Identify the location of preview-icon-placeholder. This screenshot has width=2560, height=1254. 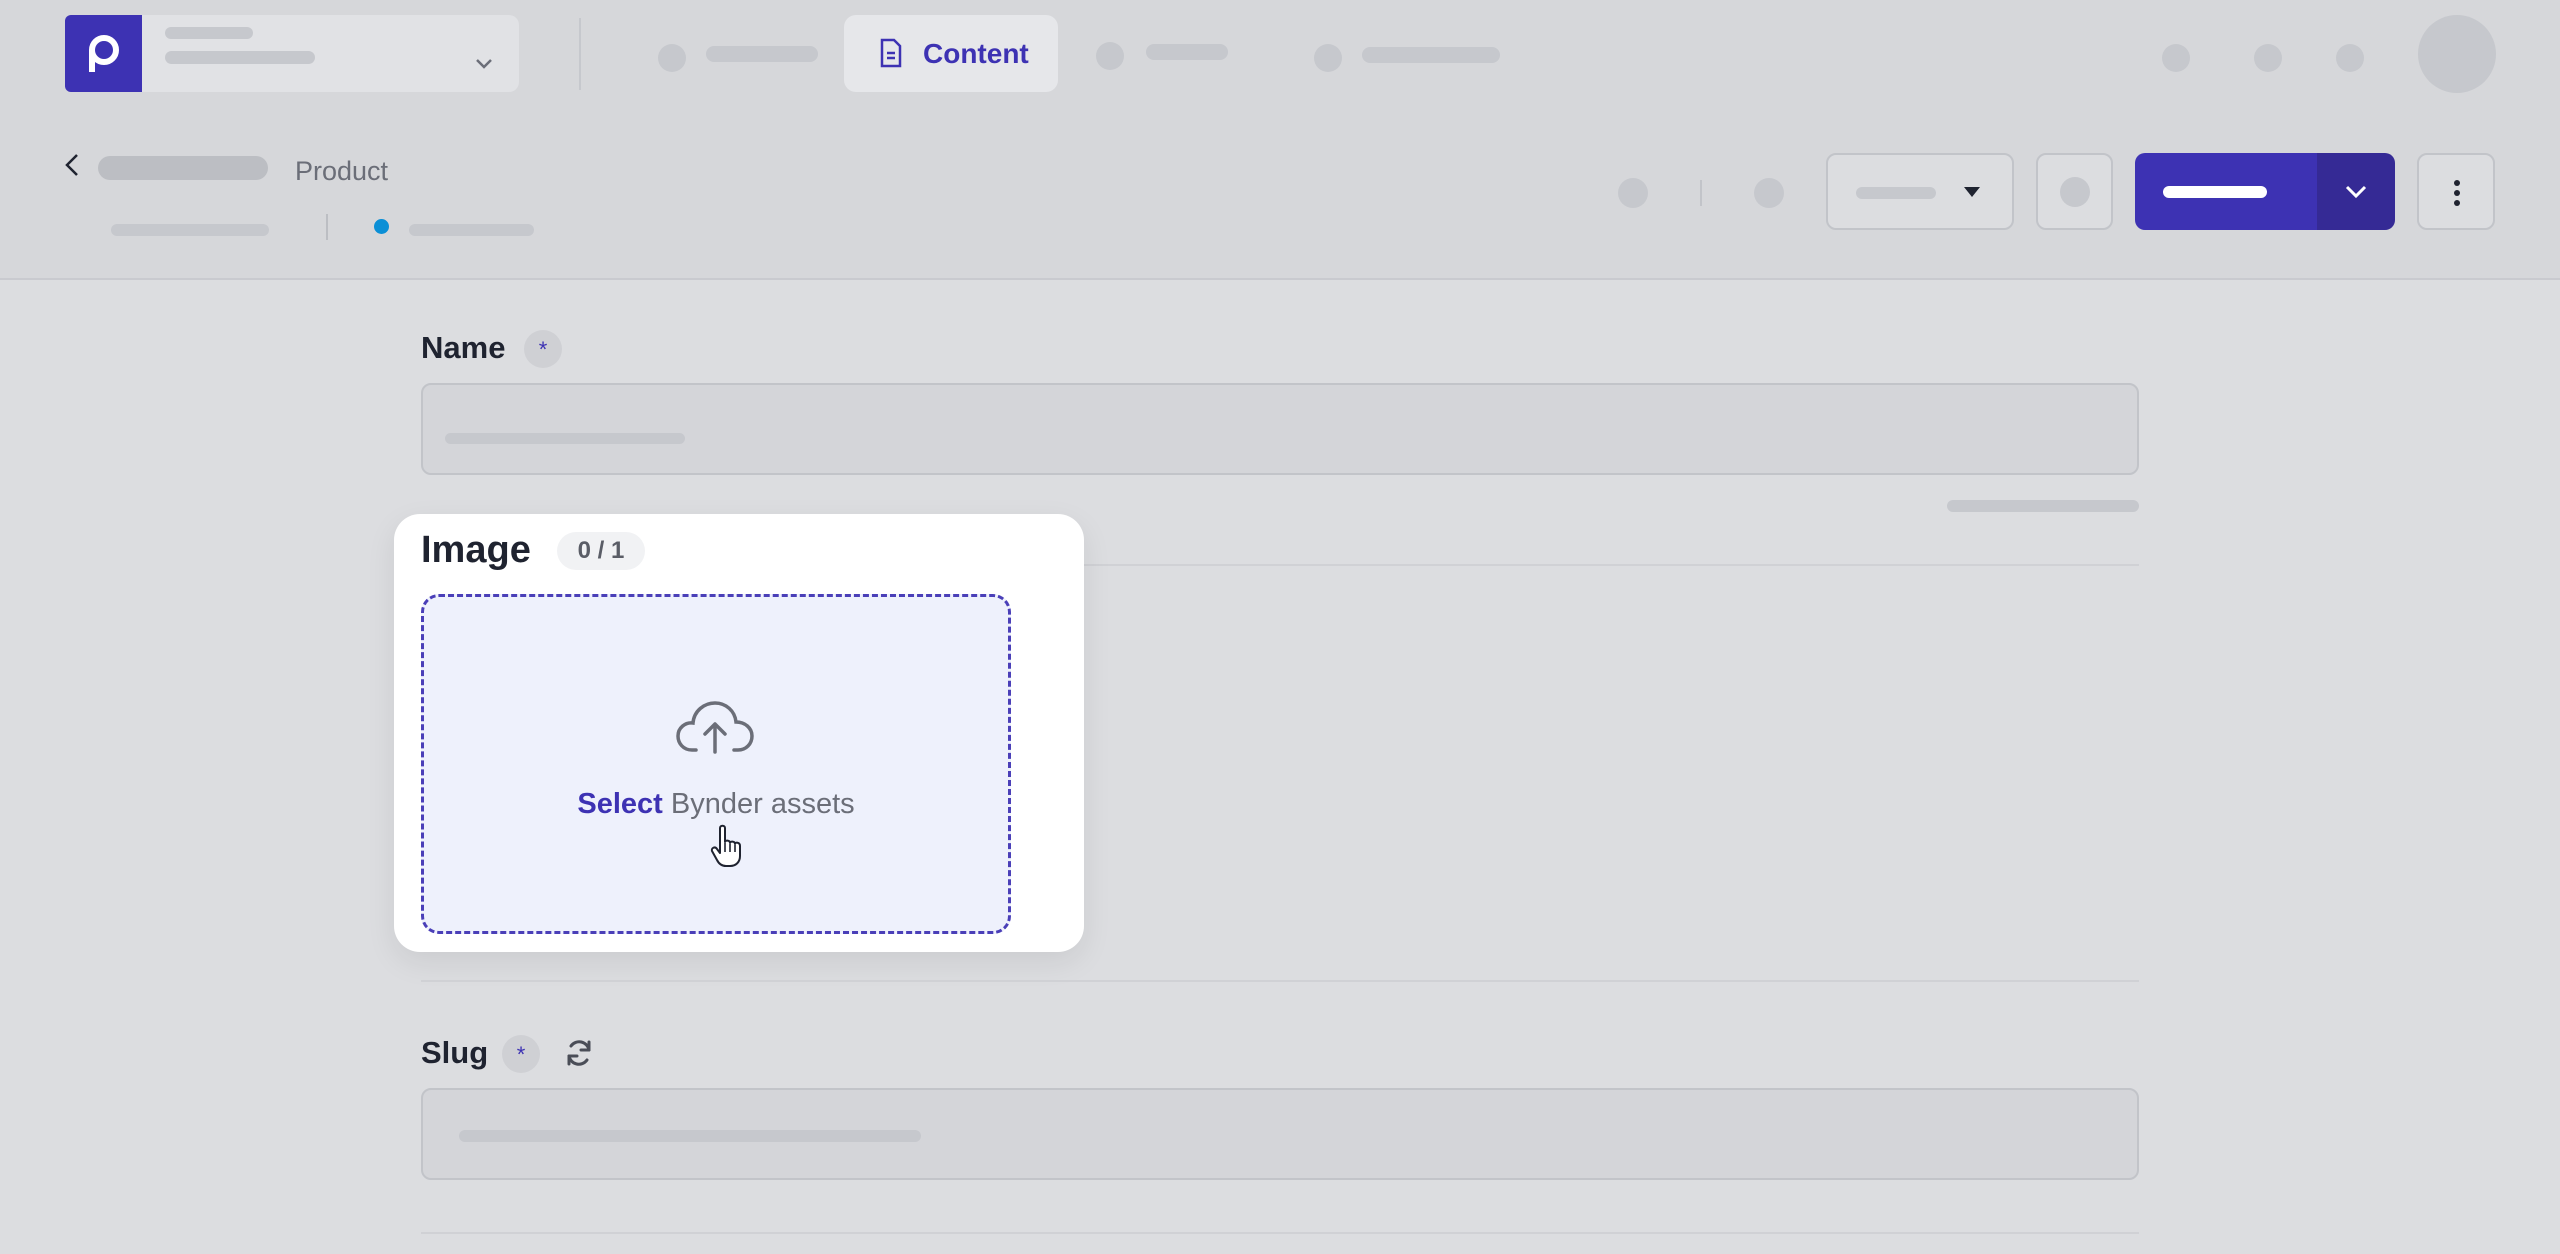
(2075, 192).